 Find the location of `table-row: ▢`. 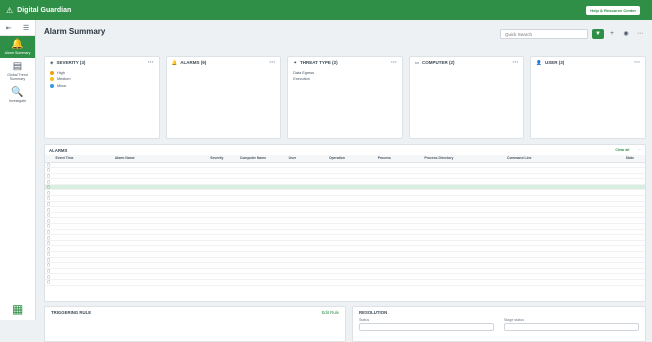

table-row: ▢ is located at coordinates (345, 282).